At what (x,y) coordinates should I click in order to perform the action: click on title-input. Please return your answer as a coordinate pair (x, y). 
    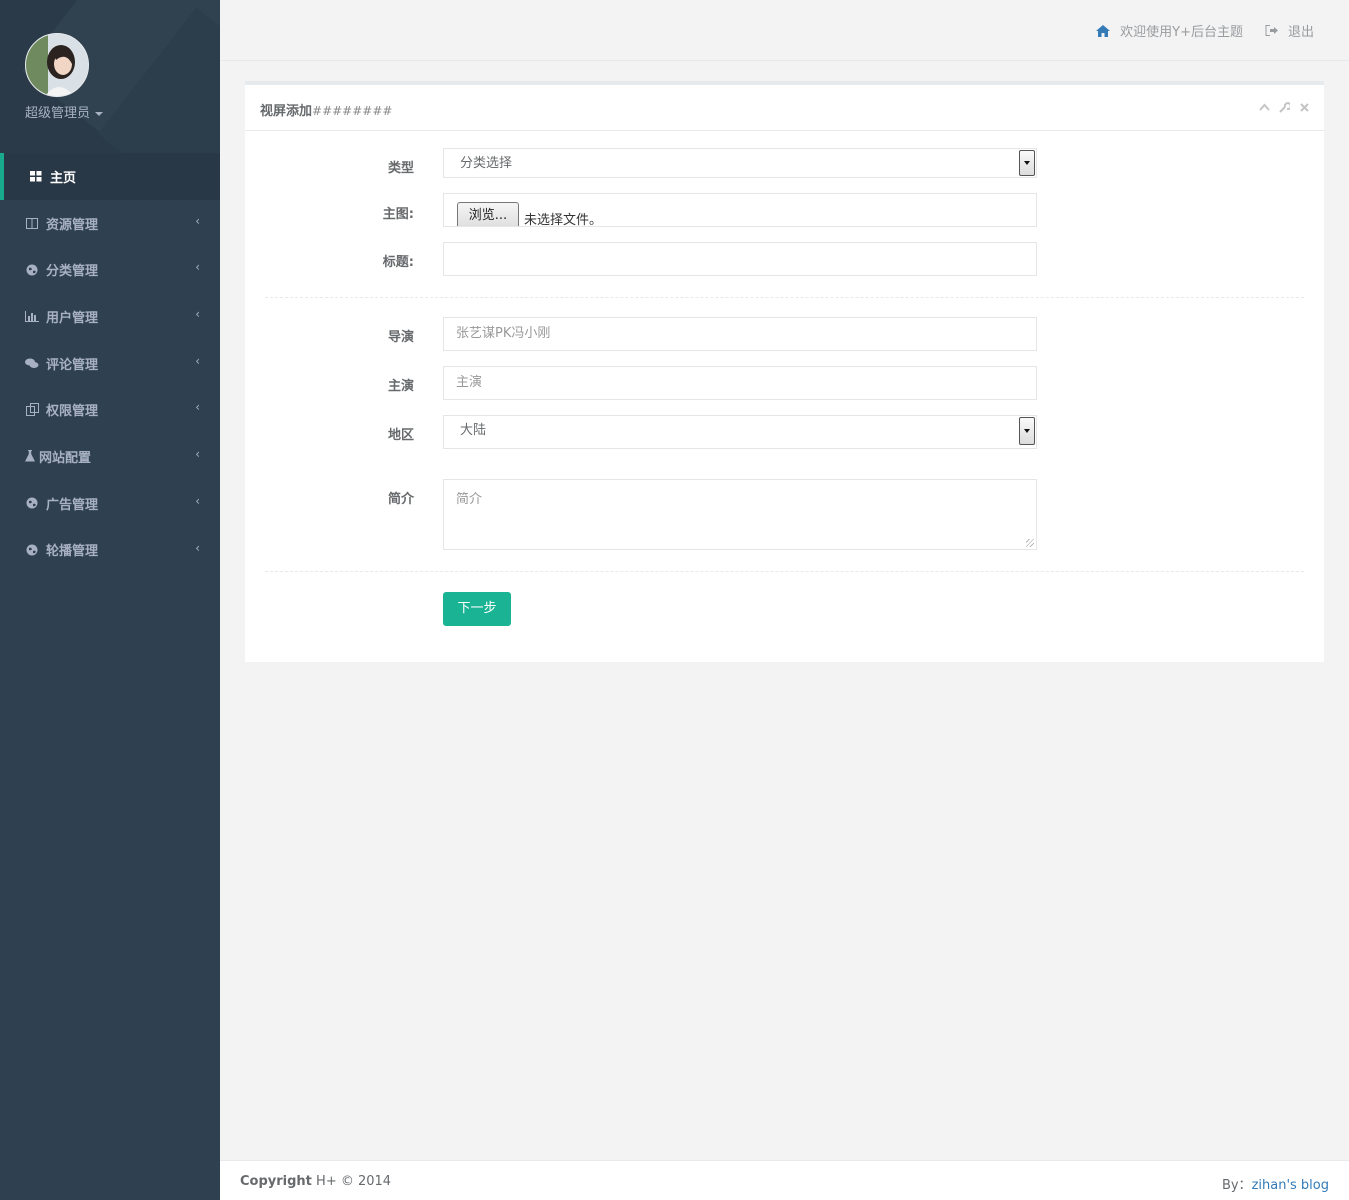
    Looking at the image, I should click on (740, 259).